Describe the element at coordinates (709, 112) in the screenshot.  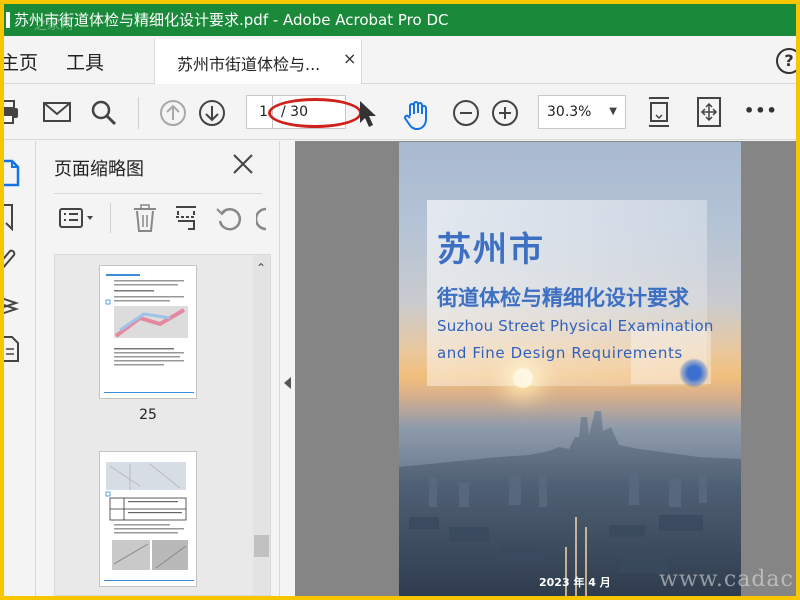
I see `full-screen-icon` at that location.